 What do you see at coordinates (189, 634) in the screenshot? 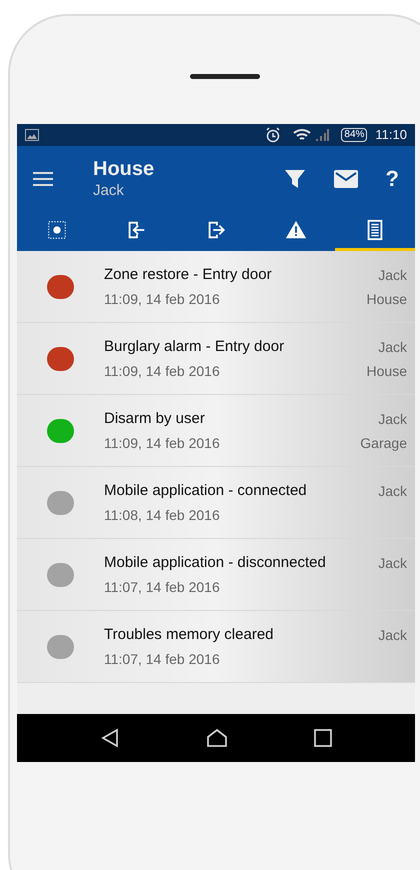
I see `event-title: Troubles memory cleared` at bounding box center [189, 634].